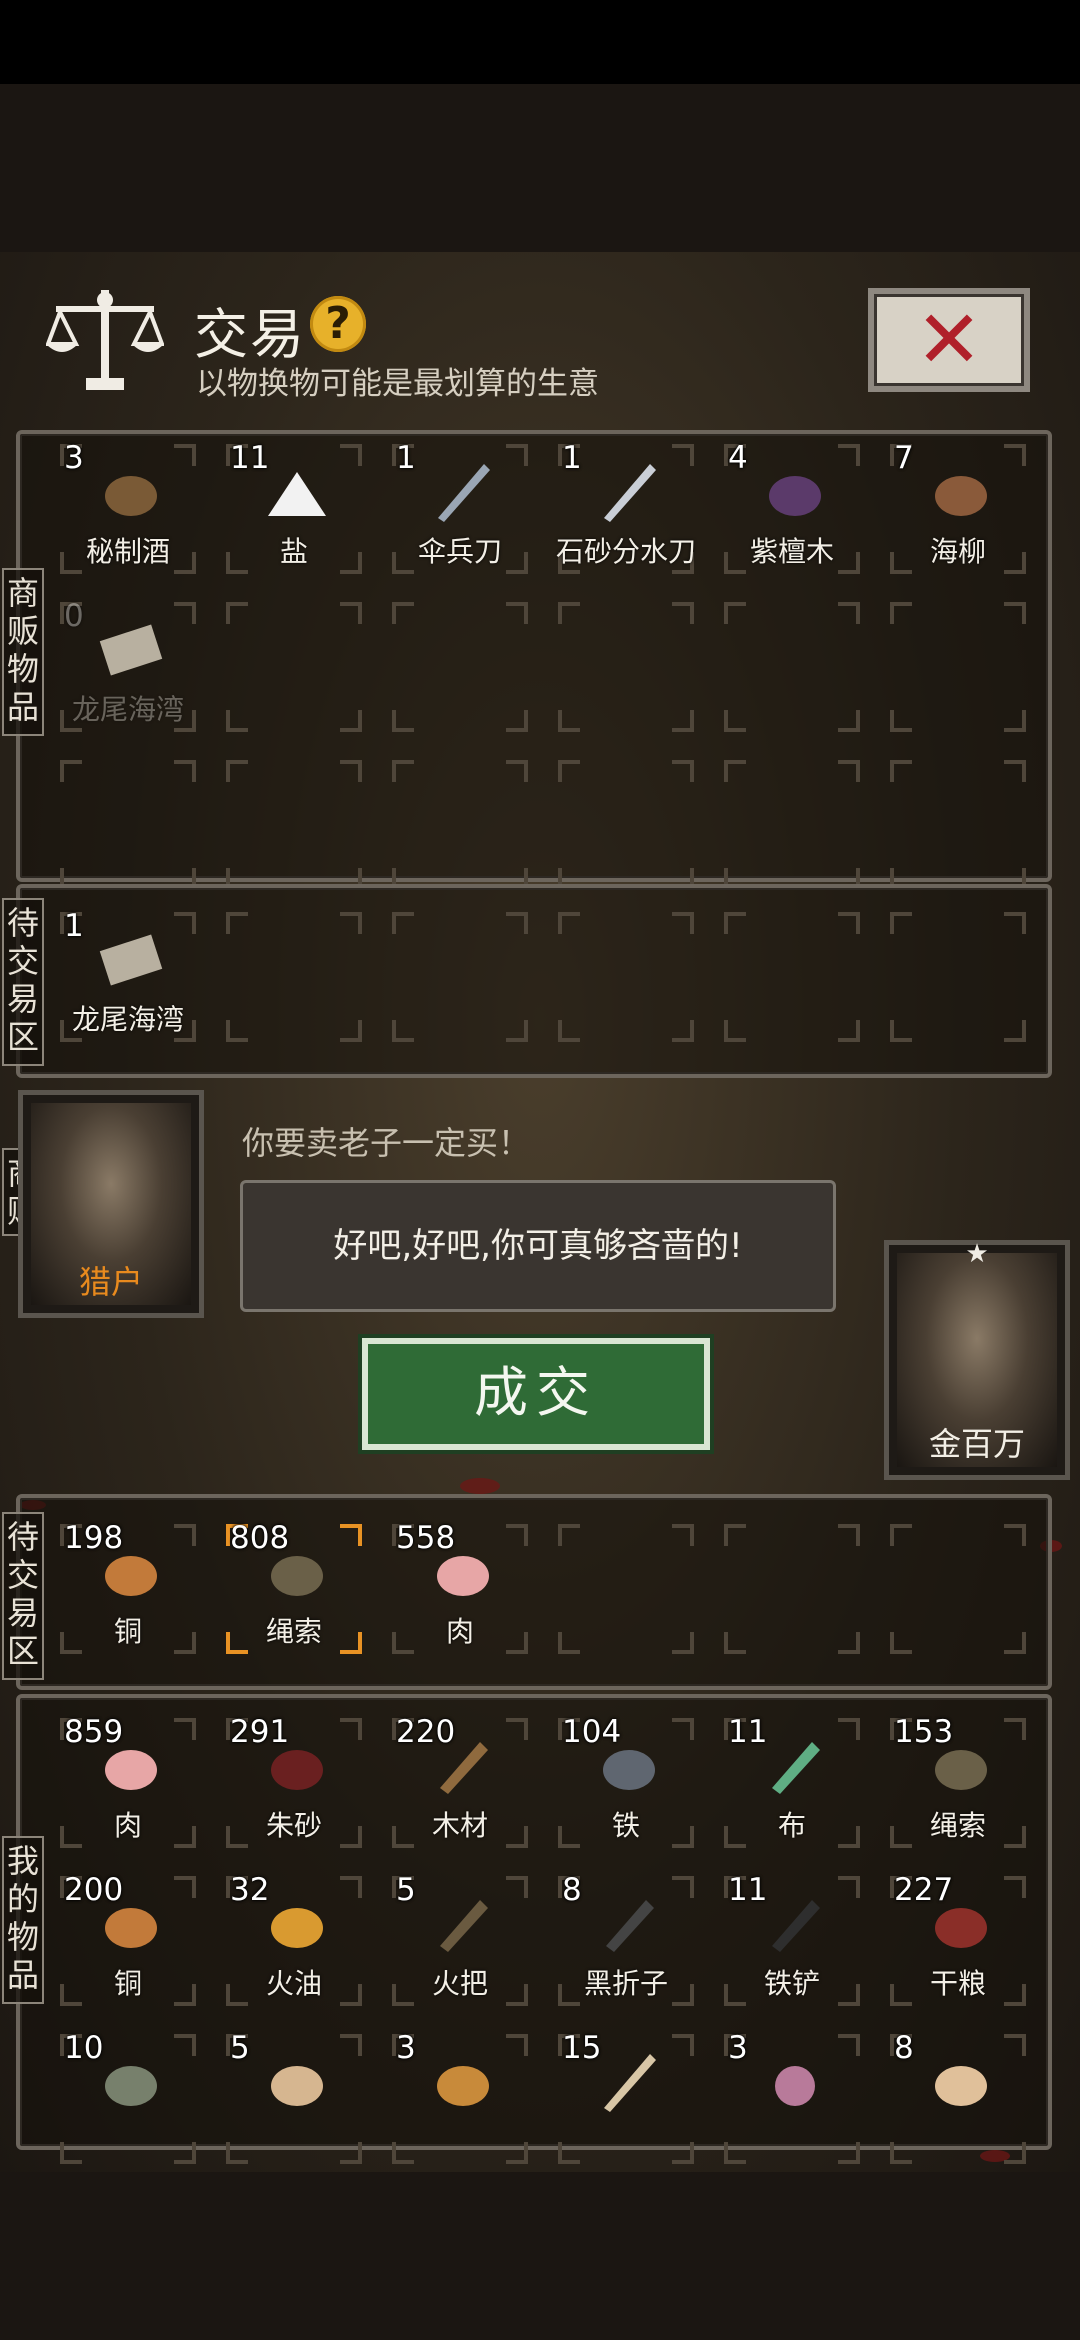 This screenshot has height=2340, width=1080. Describe the element at coordinates (536, 1394) in the screenshot. I see `deal-button: 成交` at that location.